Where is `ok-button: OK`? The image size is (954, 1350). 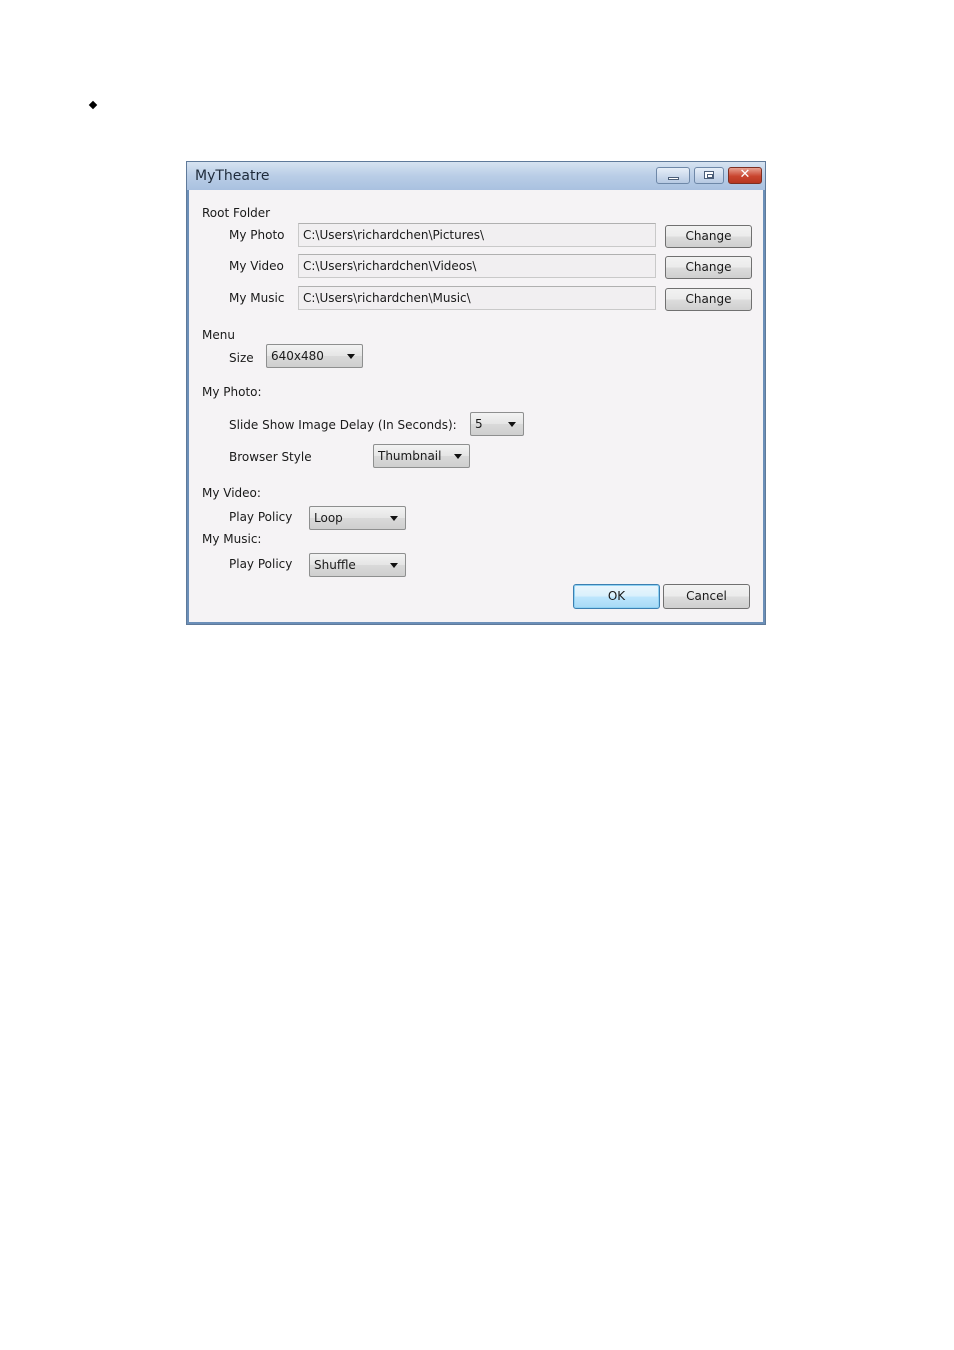 ok-button: OK is located at coordinates (616, 596).